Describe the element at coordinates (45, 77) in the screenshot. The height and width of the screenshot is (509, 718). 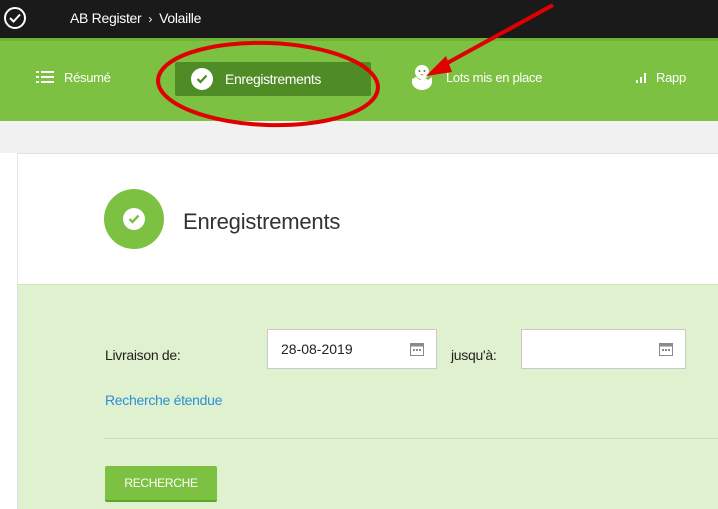
I see `list-icon` at that location.